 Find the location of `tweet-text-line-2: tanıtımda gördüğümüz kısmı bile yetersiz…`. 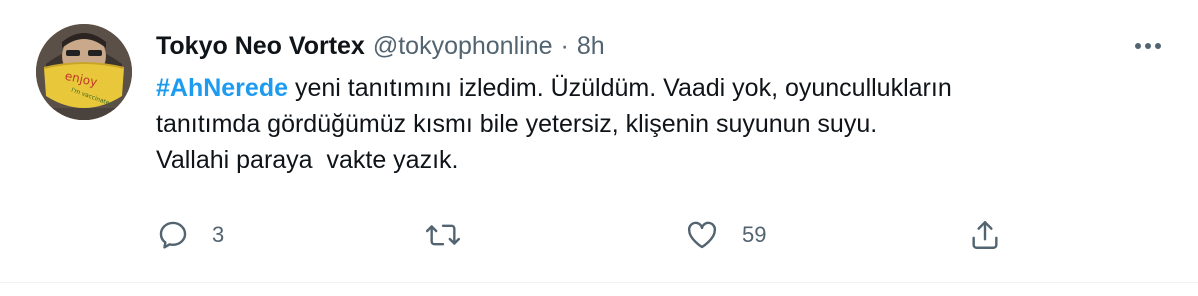

tweet-text-line-2: tanıtımda gördüğümüz kısmı bile yetersiz… is located at coordinates (517, 124).